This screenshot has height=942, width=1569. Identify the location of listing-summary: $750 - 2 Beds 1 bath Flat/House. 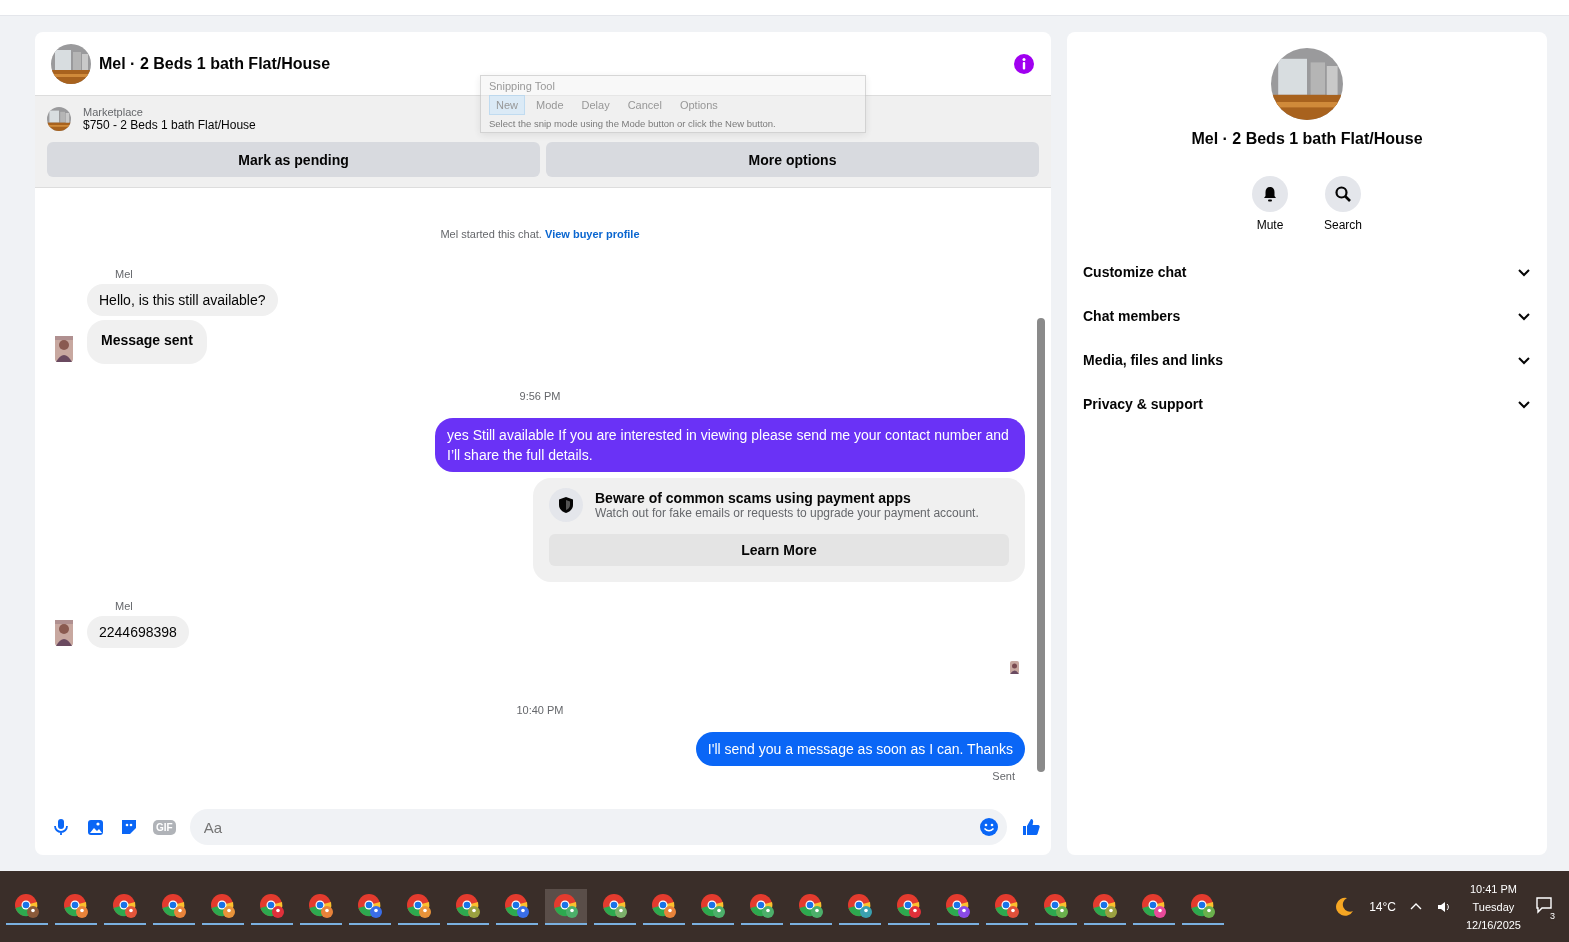
(169, 125).